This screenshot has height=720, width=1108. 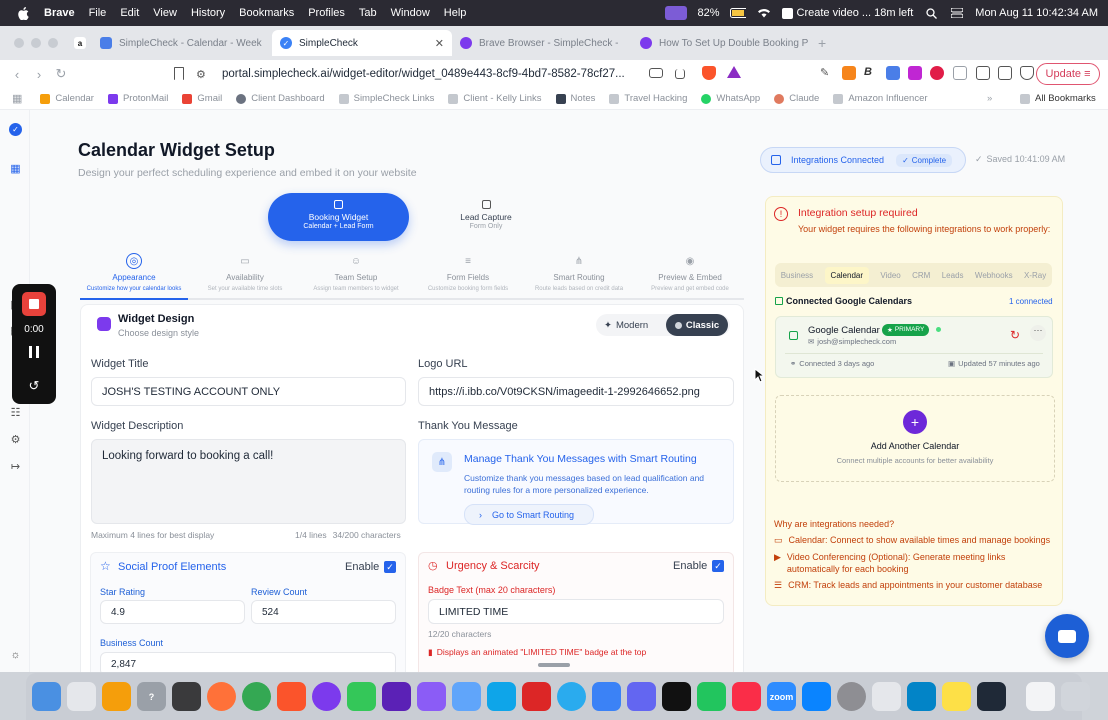 What do you see at coordinates (983, 73) in the screenshot?
I see `wallet-icon` at bounding box center [983, 73].